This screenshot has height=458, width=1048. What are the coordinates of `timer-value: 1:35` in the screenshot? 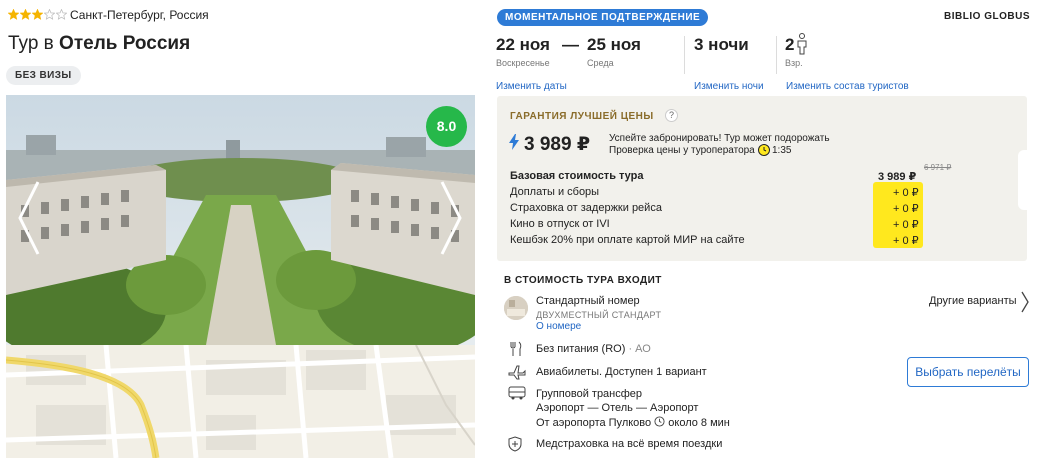 It's located at (782, 150).